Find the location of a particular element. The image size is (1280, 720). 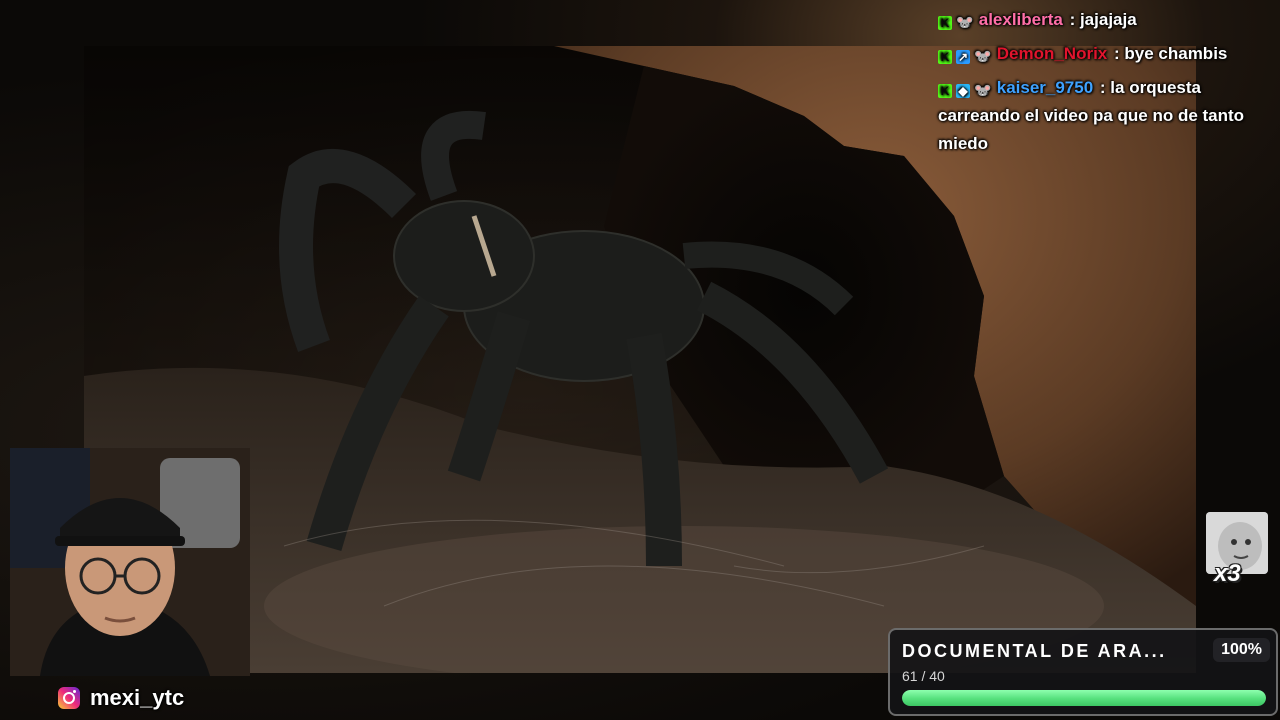

cube-badge-icon: ◆ is located at coordinates (963, 91).